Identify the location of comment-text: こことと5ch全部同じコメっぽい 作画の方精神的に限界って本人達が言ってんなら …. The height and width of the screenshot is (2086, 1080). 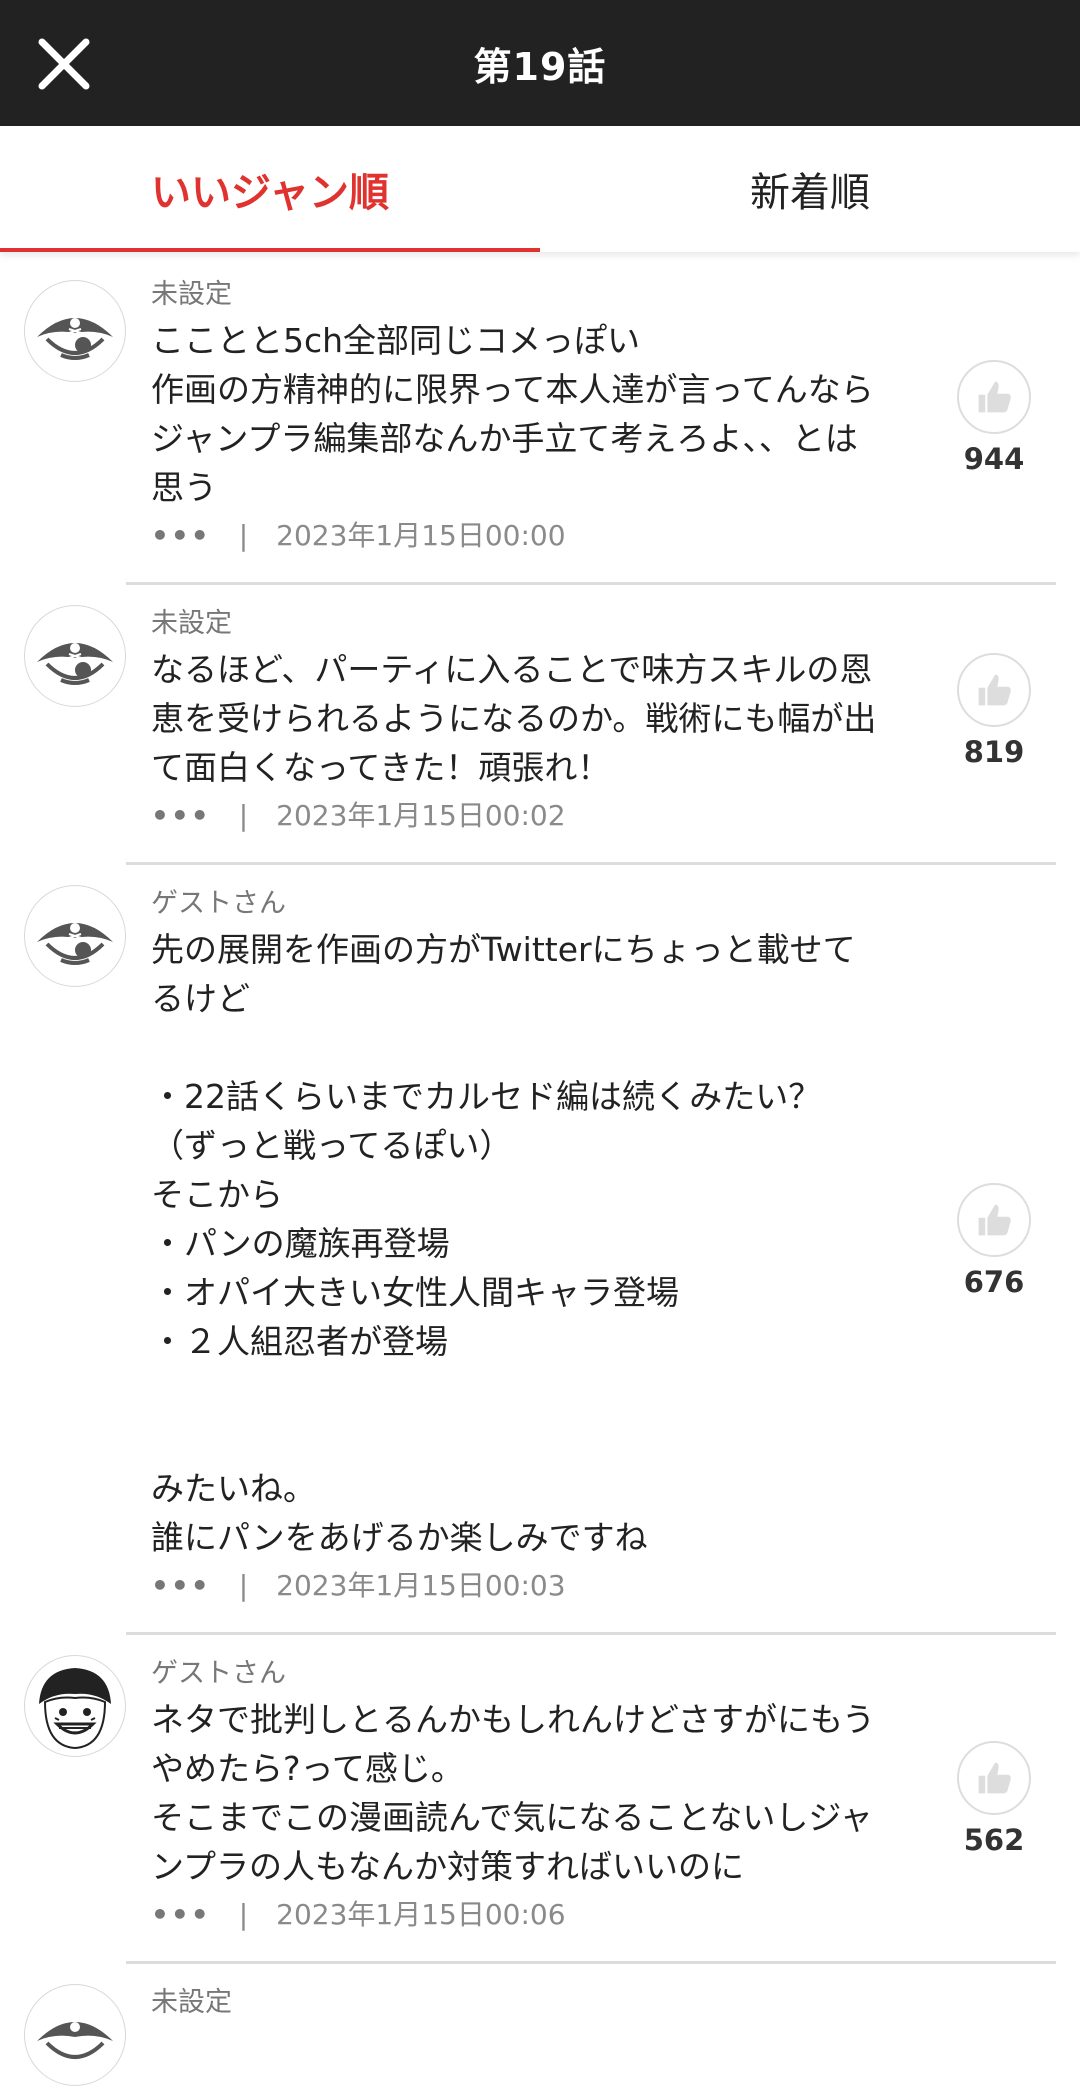
(512, 414).